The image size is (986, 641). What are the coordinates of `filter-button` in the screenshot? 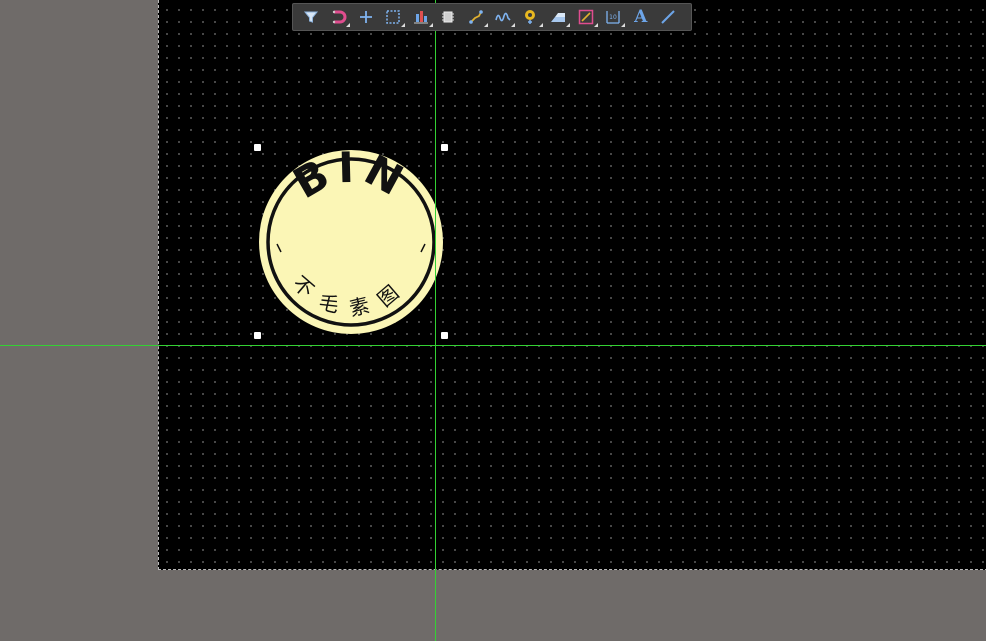 It's located at (311, 17).